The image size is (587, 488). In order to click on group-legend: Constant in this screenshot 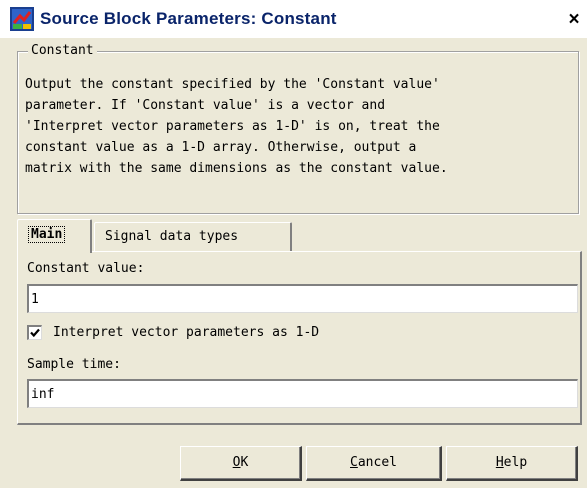, I will do `click(62, 50)`.